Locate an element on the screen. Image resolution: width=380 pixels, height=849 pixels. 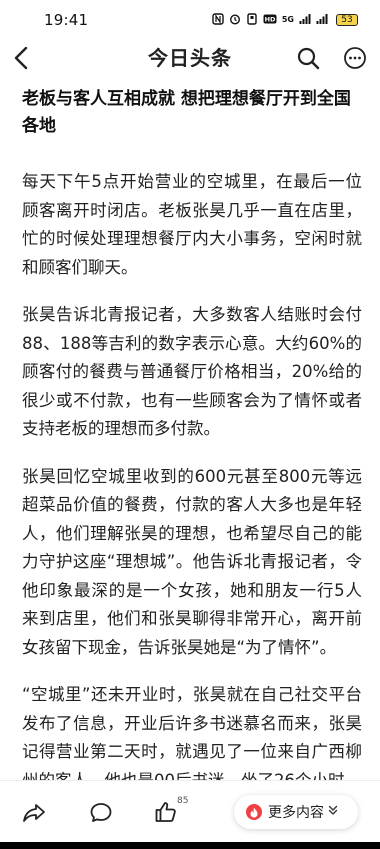
search-button is located at coordinates (308, 58).